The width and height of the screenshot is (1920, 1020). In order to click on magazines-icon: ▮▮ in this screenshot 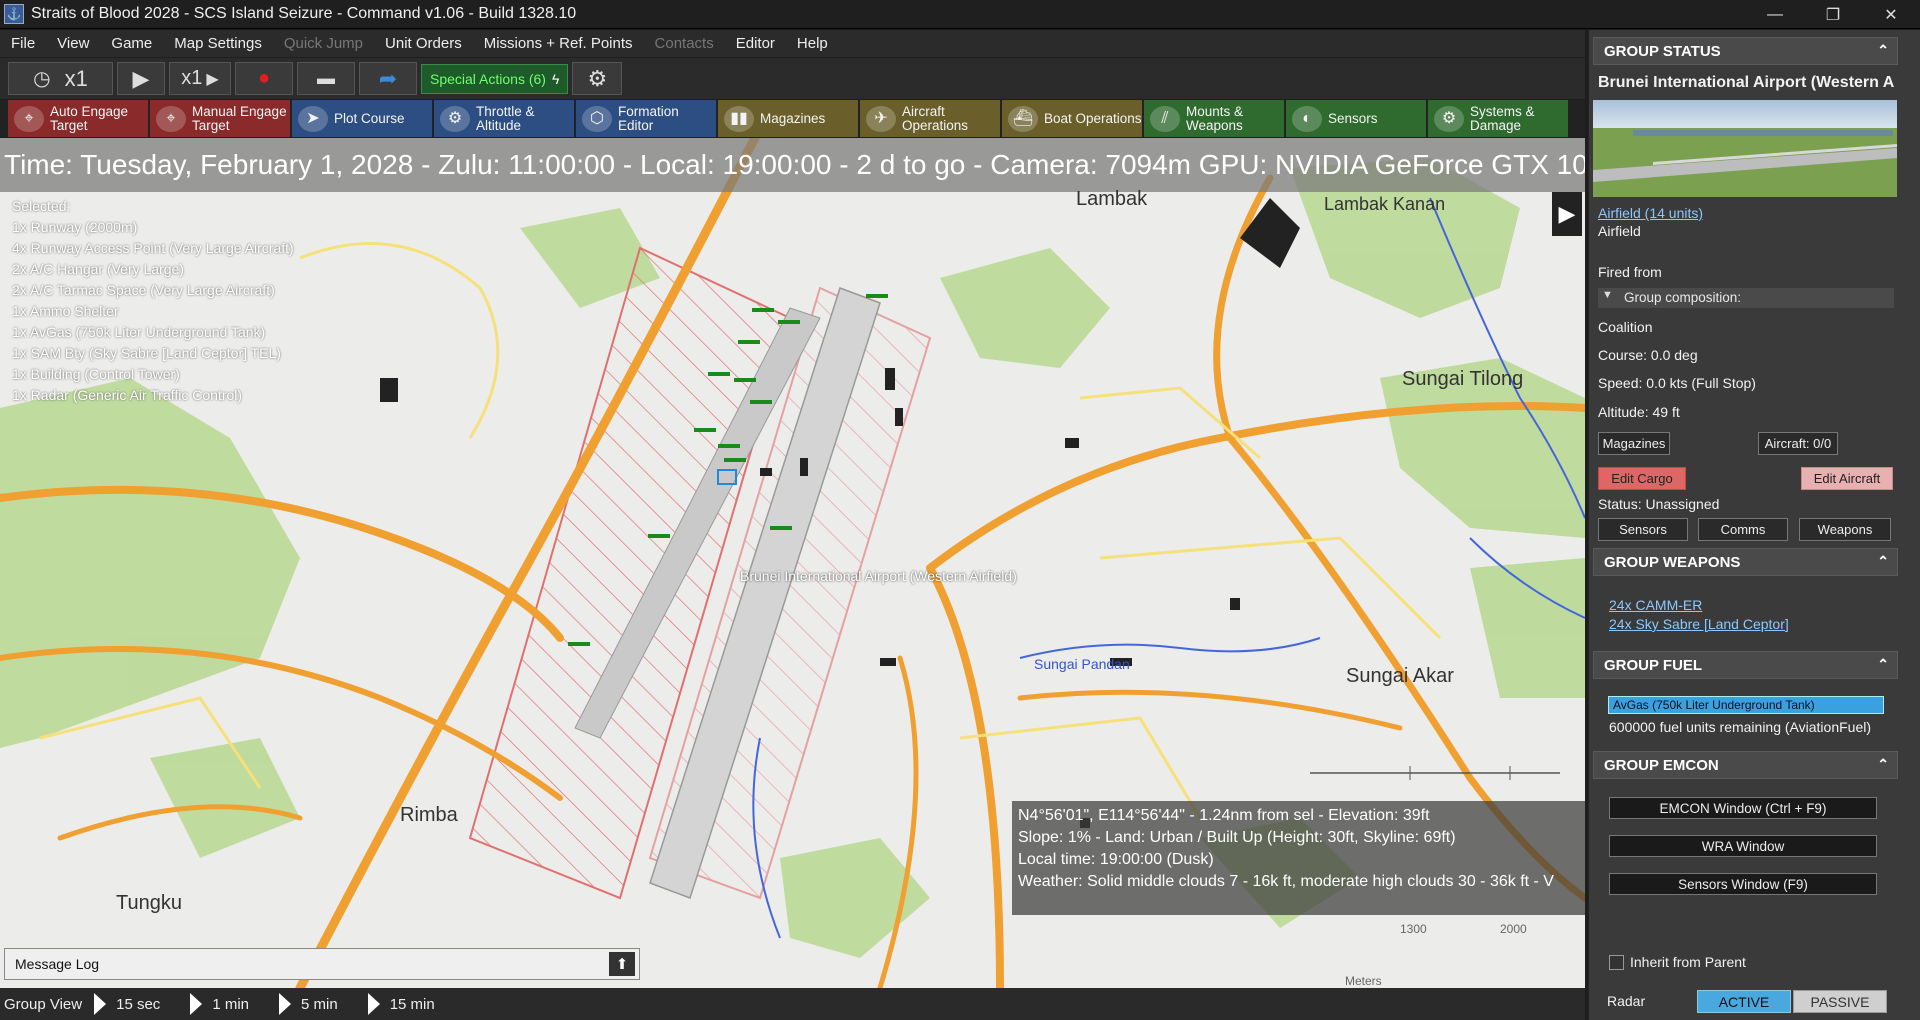, I will do `click(739, 118)`.